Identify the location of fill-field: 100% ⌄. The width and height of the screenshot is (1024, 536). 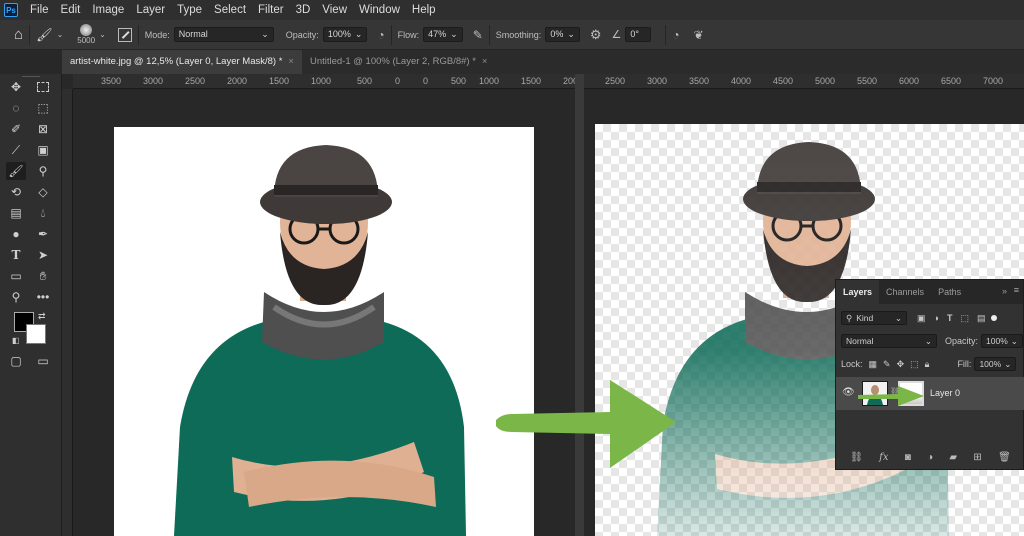
(995, 364).